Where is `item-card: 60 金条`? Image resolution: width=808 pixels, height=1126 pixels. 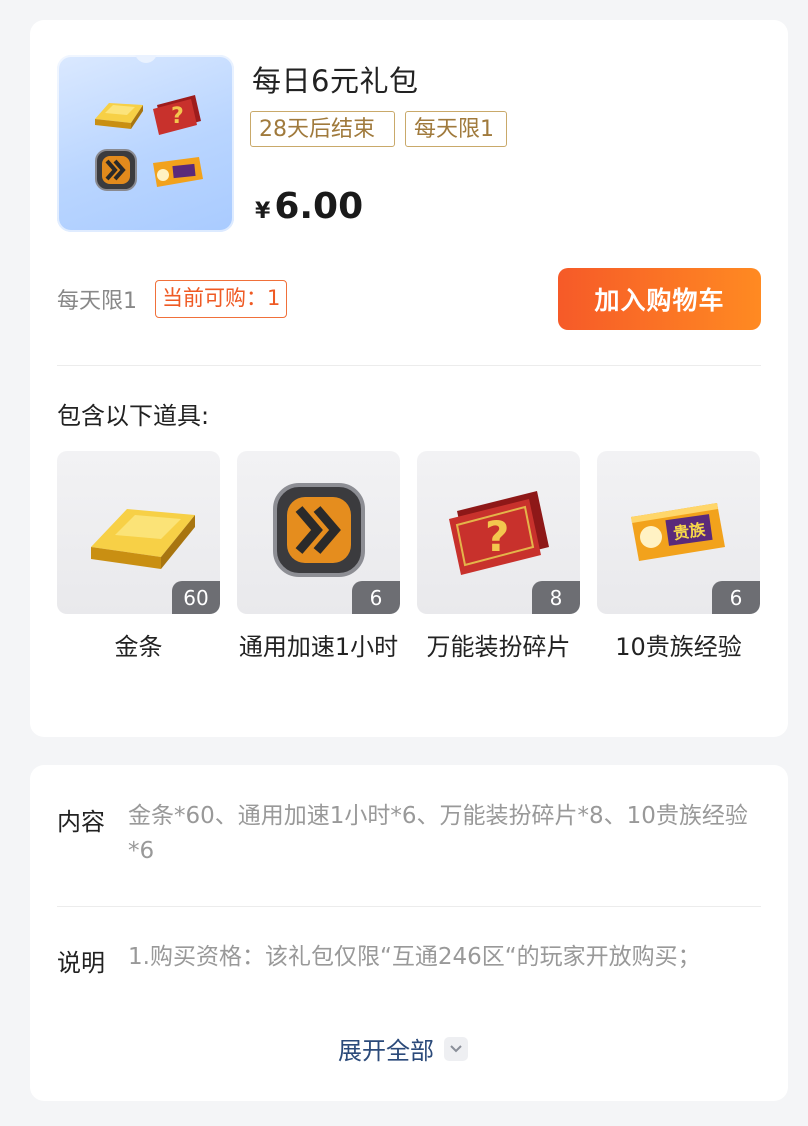 item-card: 60 金条 is located at coordinates (138, 557).